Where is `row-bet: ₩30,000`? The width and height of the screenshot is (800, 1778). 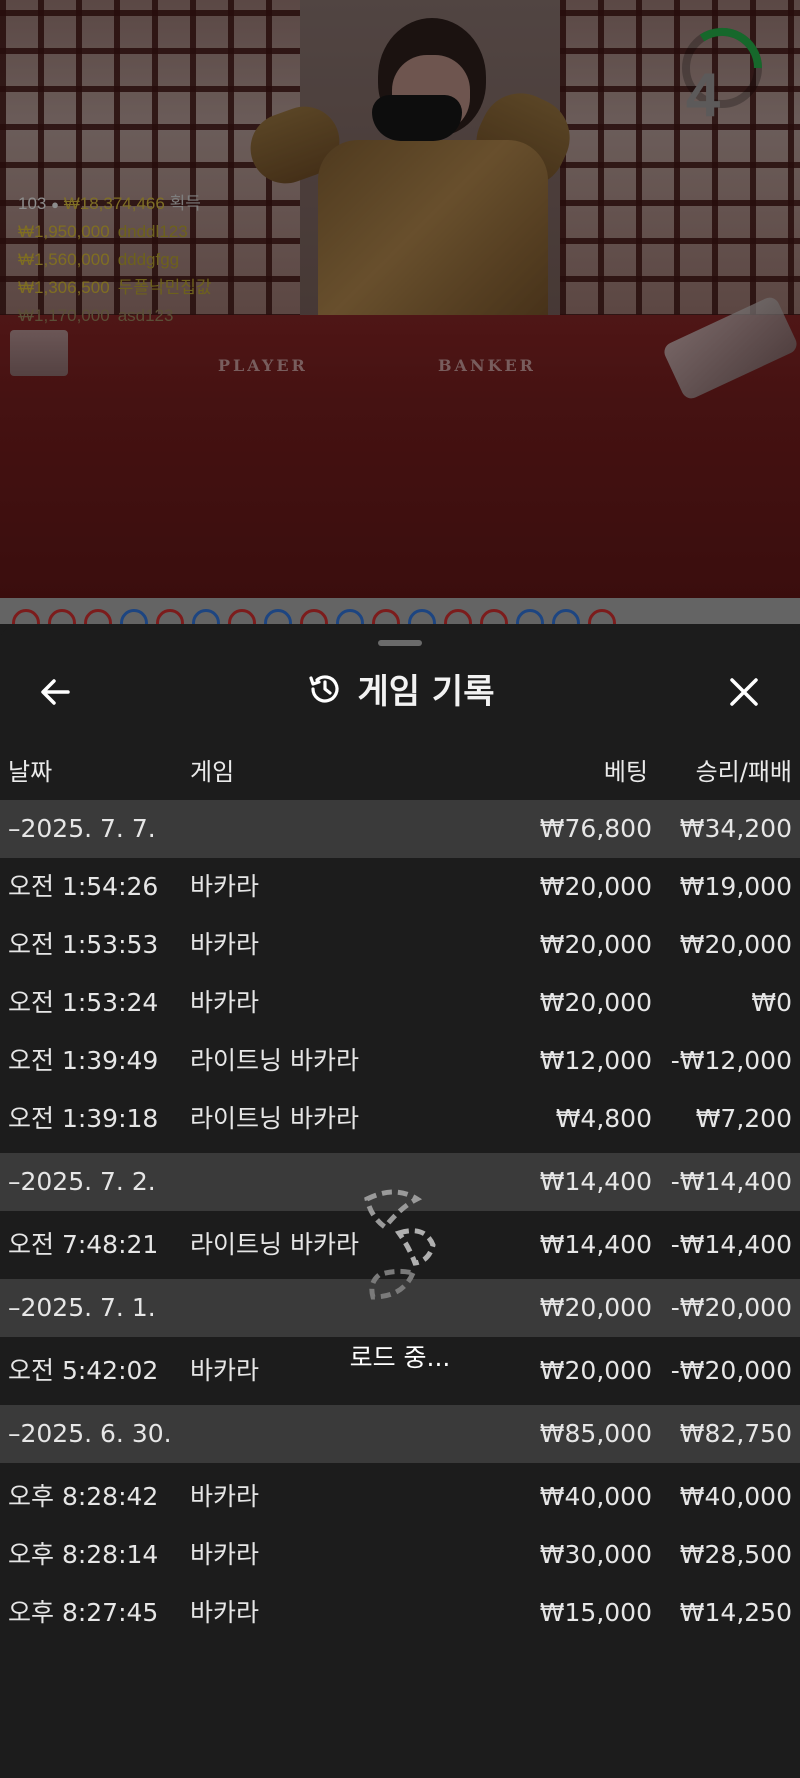 row-bet: ₩30,000 is located at coordinates (595, 1554).